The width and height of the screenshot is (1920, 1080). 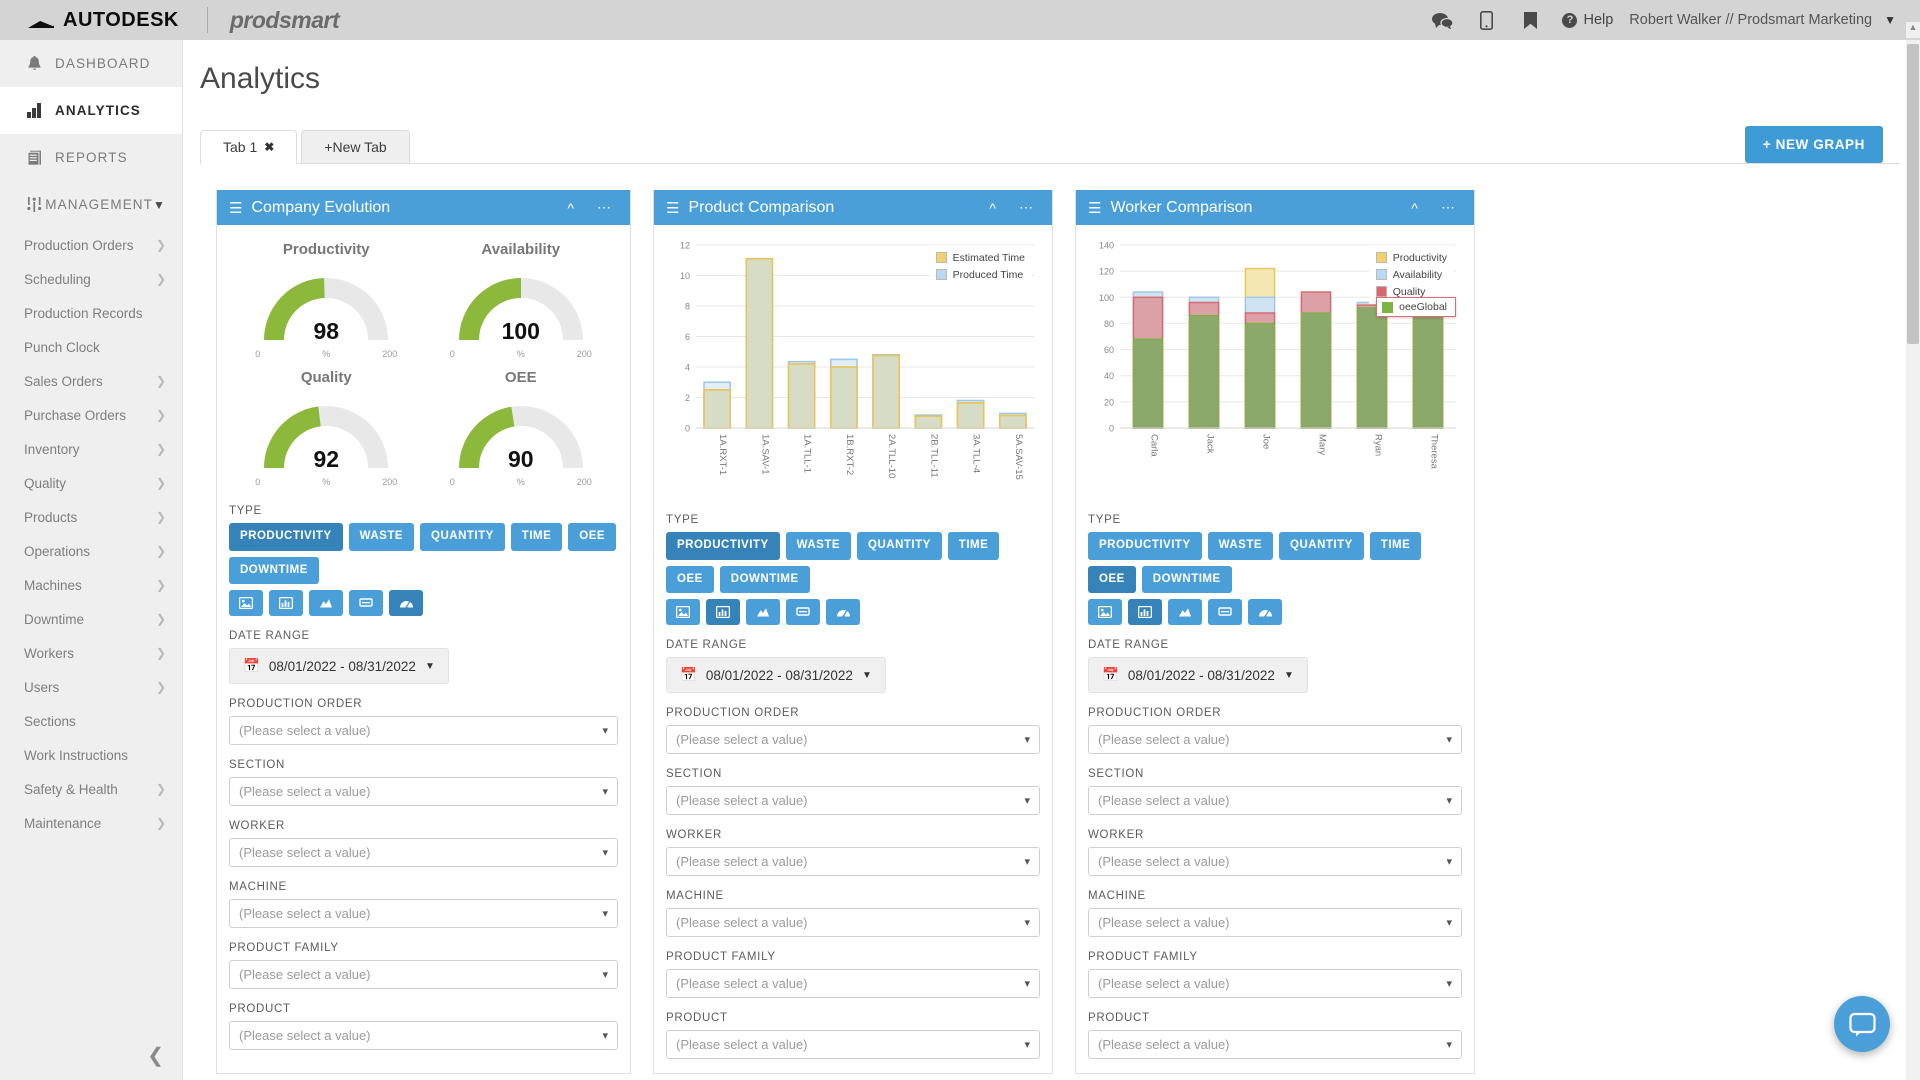 I want to click on sidebar-item-reports: REPORTS, so click(x=91, y=157).